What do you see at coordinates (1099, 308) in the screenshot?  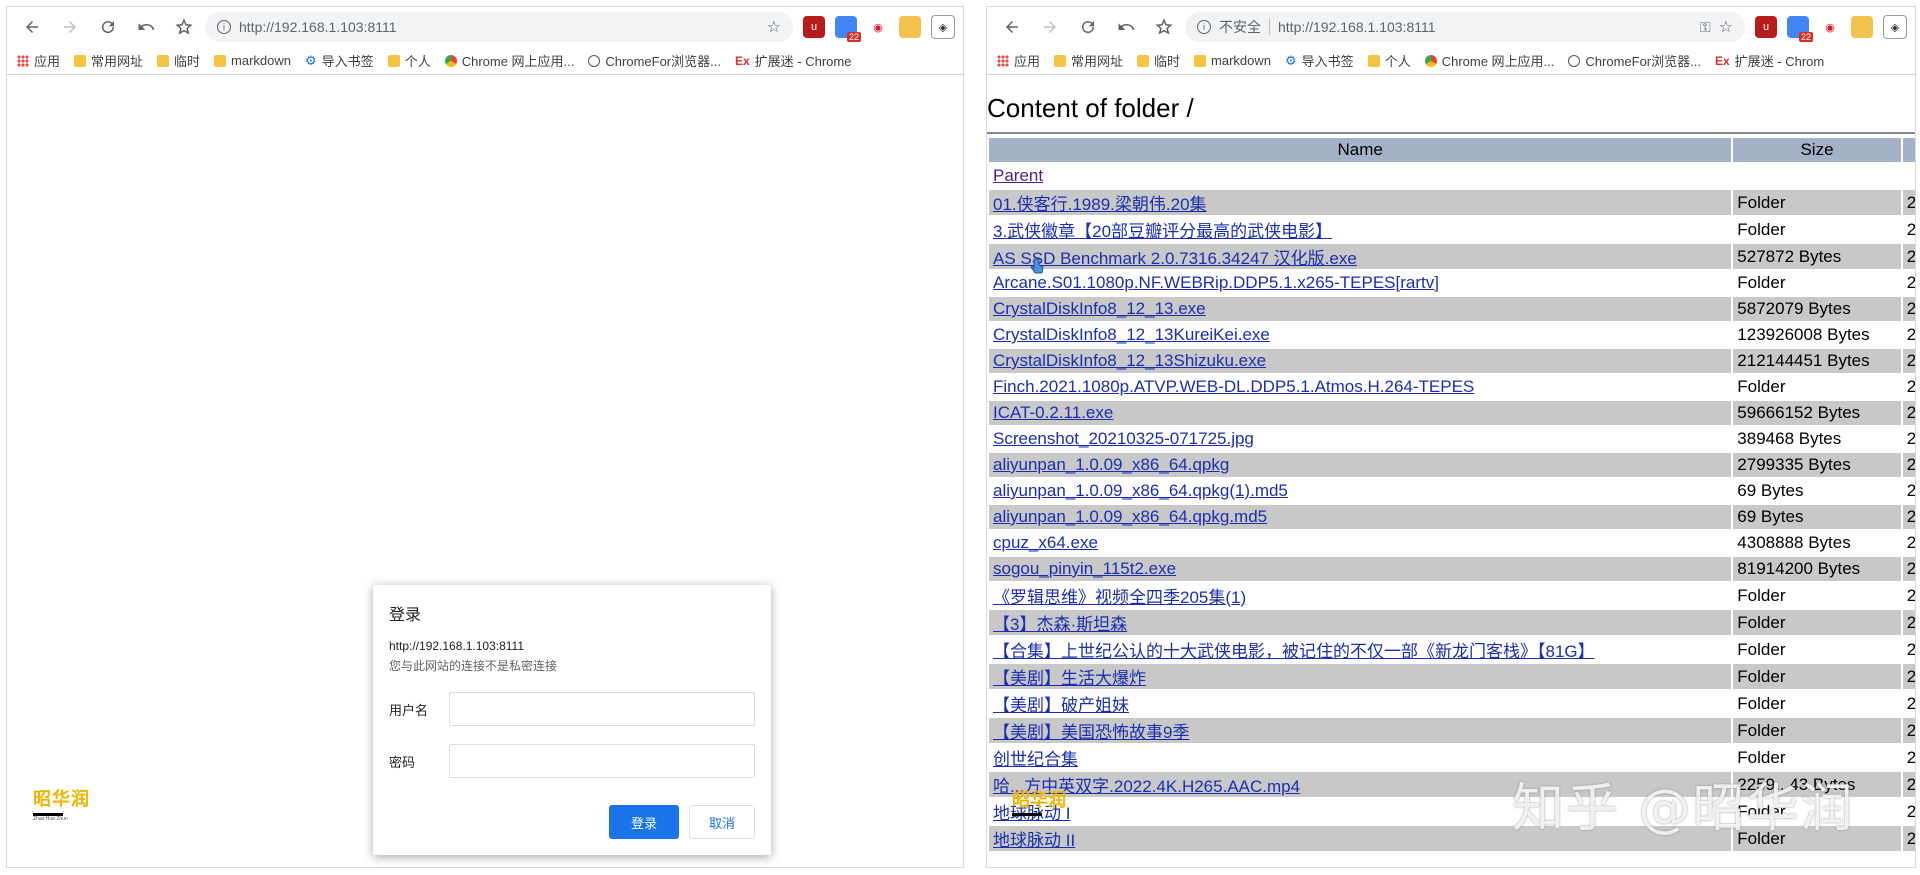 I see `file-link: CrystalDiskInfo8_12_13.exe` at bounding box center [1099, 308].